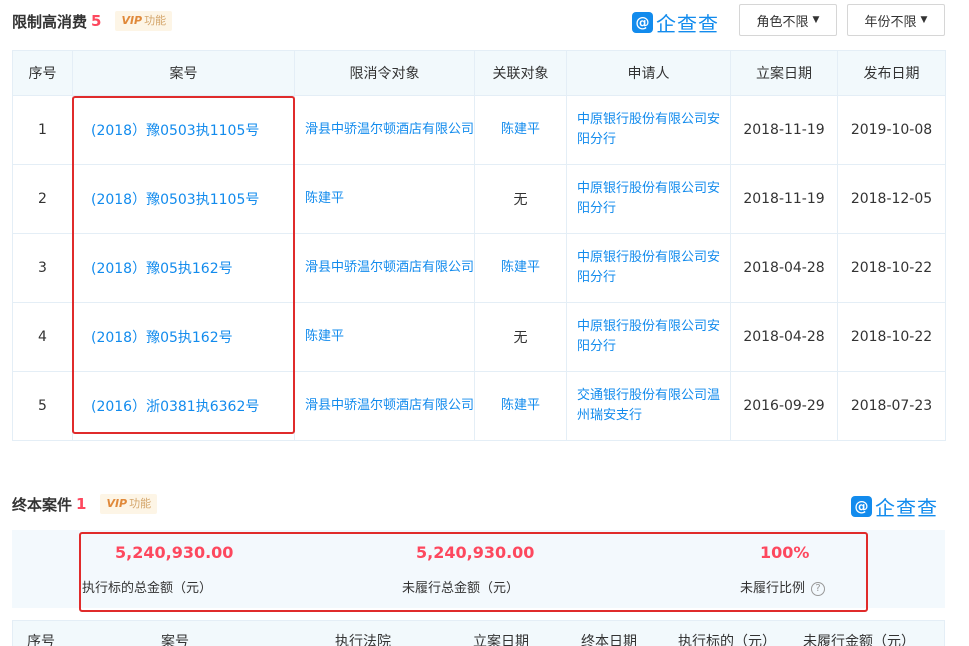 This screenshot has height=646, width=969. I want to click on row-number: 5, so click(42, 406).